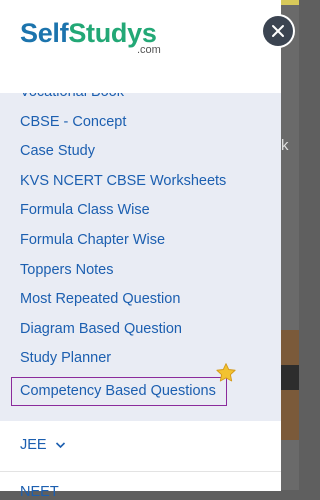 Image resolution: width=320 pixels, height=500 pixels. What do you see at coordinates (44, 33) in the screenshot?
I see `logo-self-text: Self` at bounding box center [44, 33].